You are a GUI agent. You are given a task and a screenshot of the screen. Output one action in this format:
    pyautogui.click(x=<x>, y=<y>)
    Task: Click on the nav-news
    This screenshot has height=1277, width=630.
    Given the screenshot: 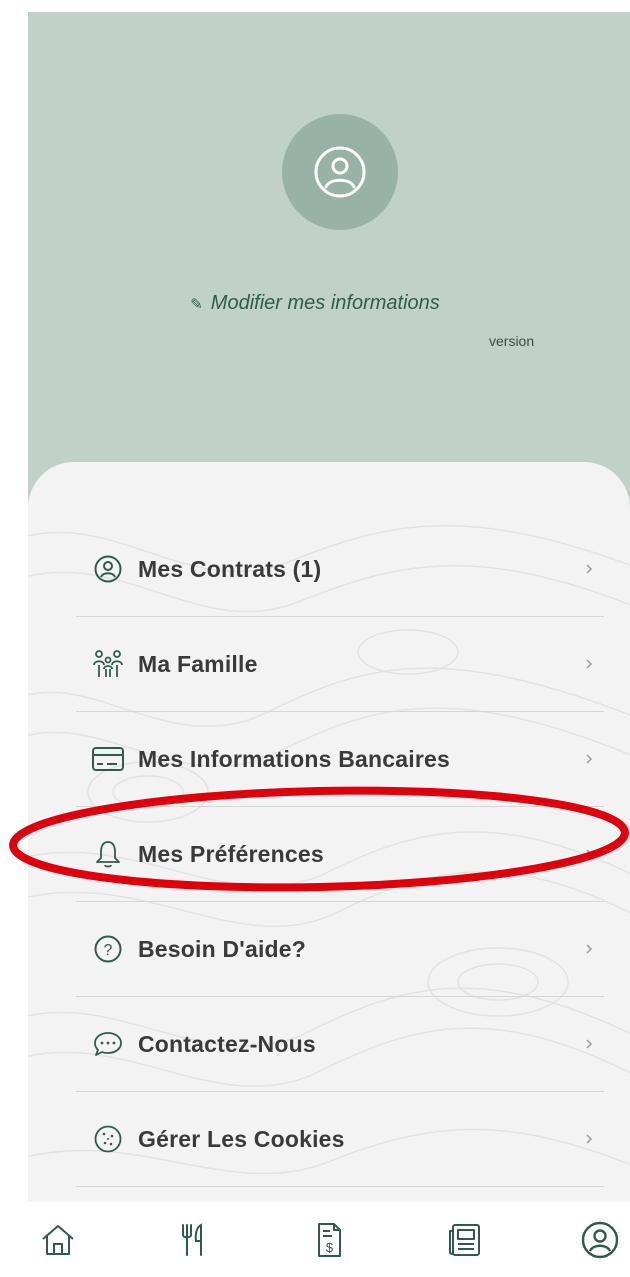 What is the action you would take?
    pyautogui.click(x=465, y=1240)
    